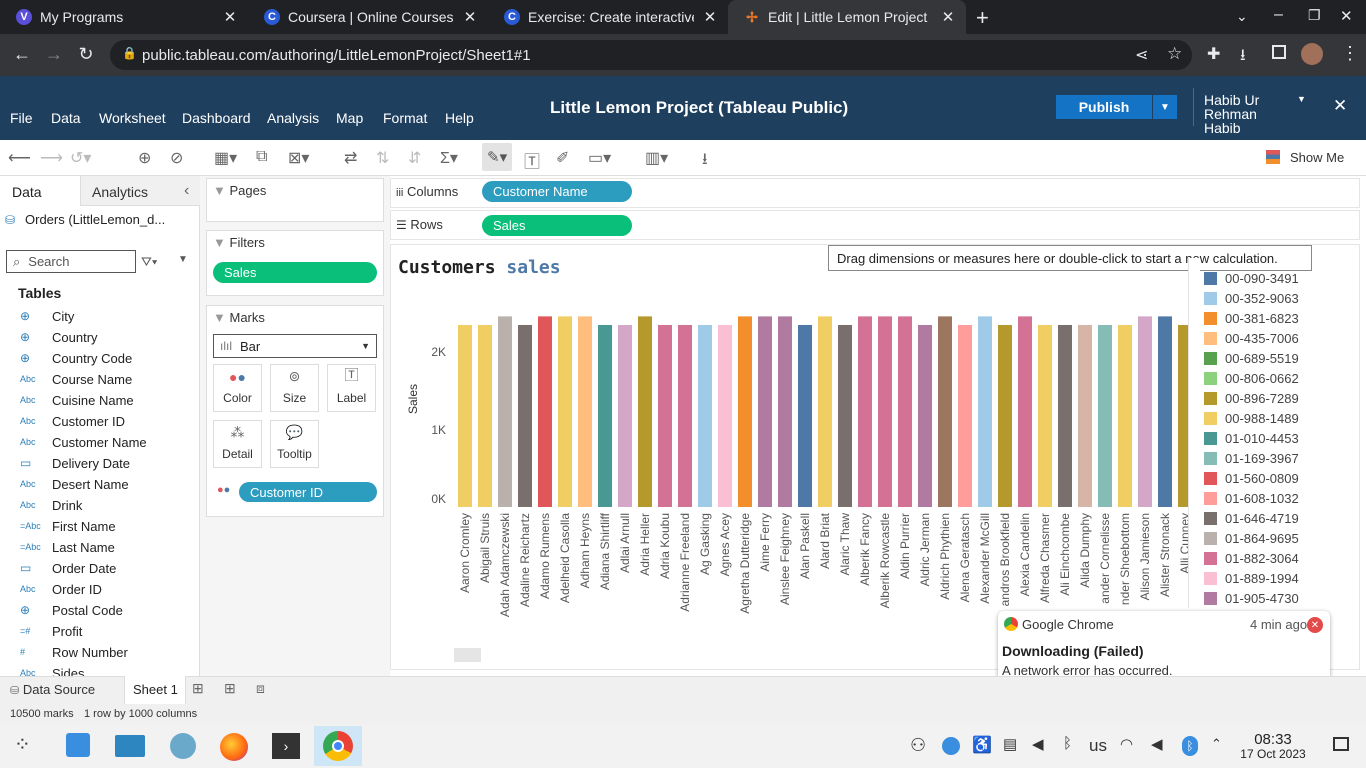  What do you see at coordinates (1174, 54) in the screenshot?
I see `bookmark-star-icon: ☆` at bounding box center [1174, 54].